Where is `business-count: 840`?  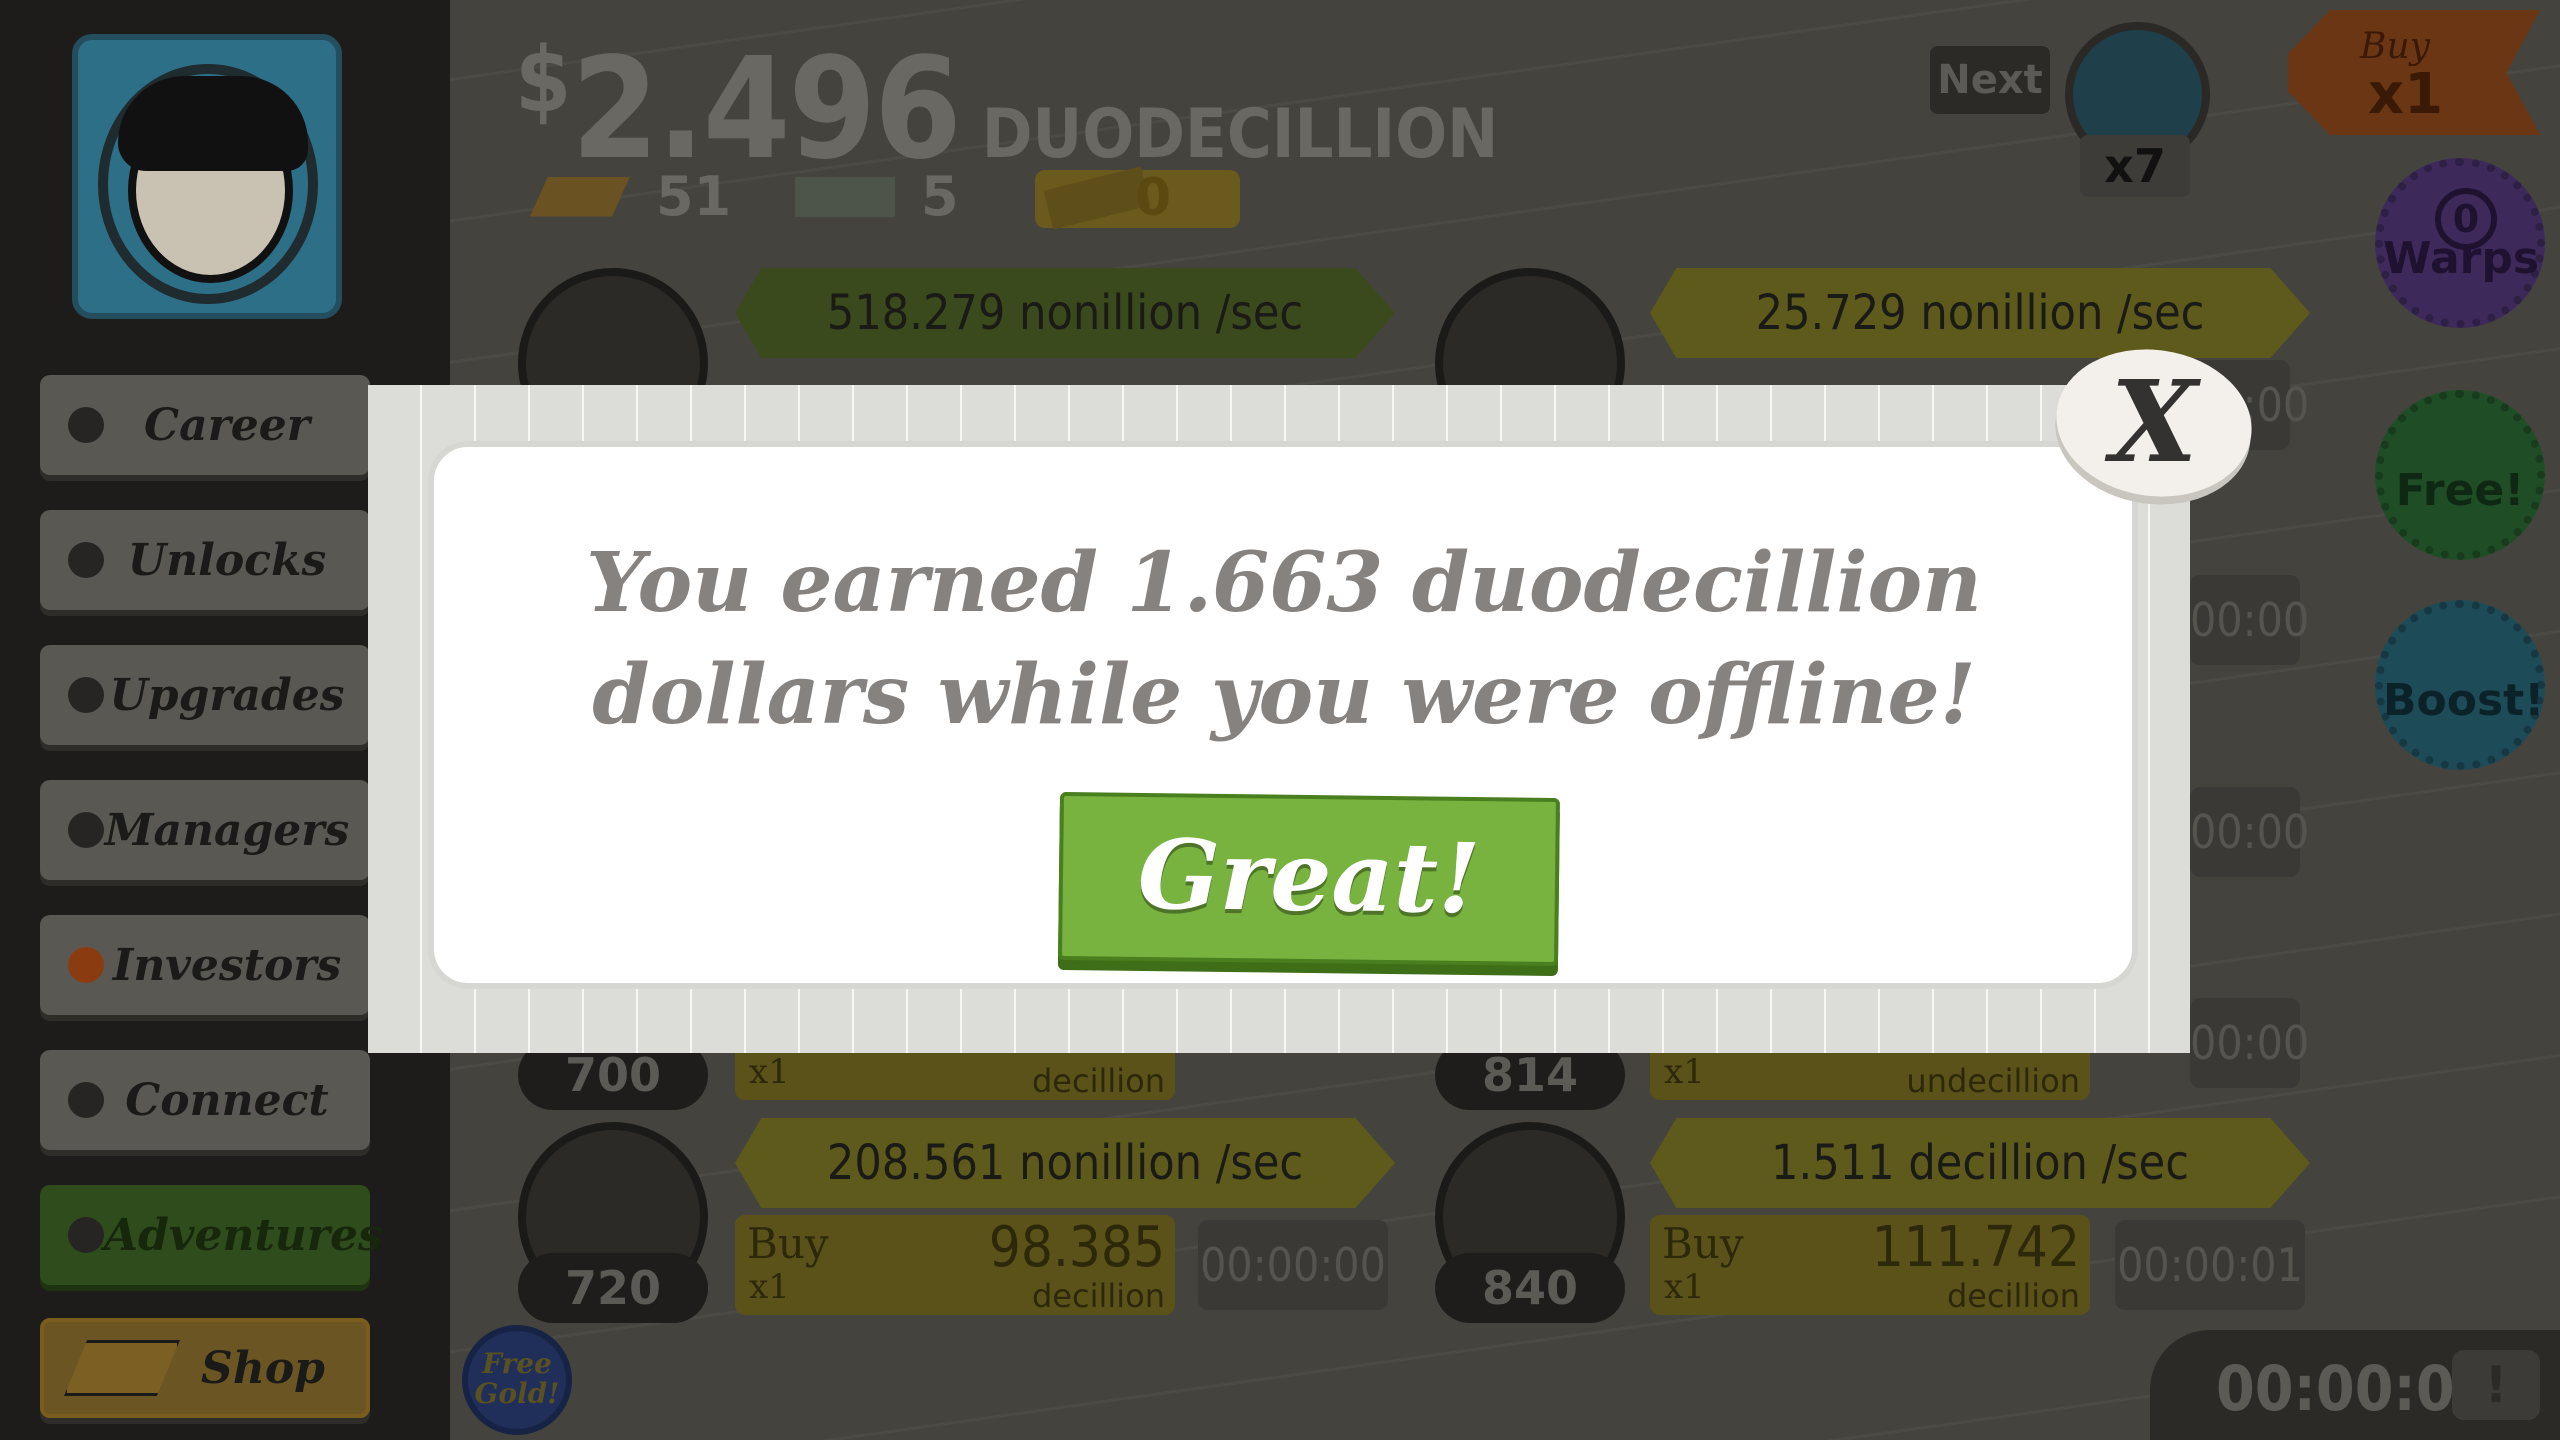 business-count: 840 is located at coordinates (1530, 1288).